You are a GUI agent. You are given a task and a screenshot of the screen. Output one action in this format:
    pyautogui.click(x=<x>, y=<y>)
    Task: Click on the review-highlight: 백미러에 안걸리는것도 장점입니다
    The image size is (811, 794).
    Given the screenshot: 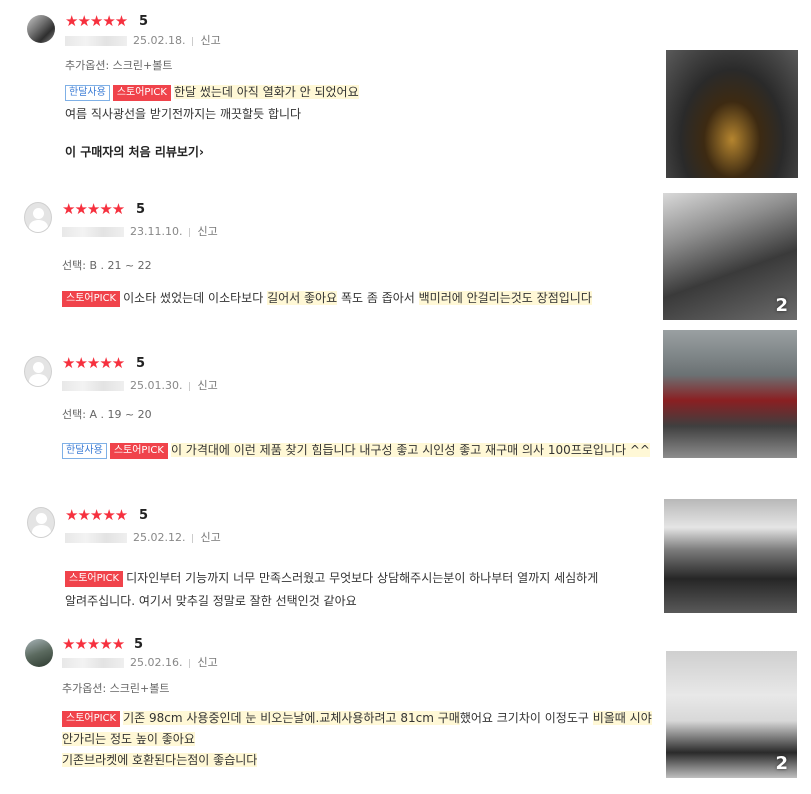 What is the action you would take?
    pyautogui.click(x=505, y=298)
    